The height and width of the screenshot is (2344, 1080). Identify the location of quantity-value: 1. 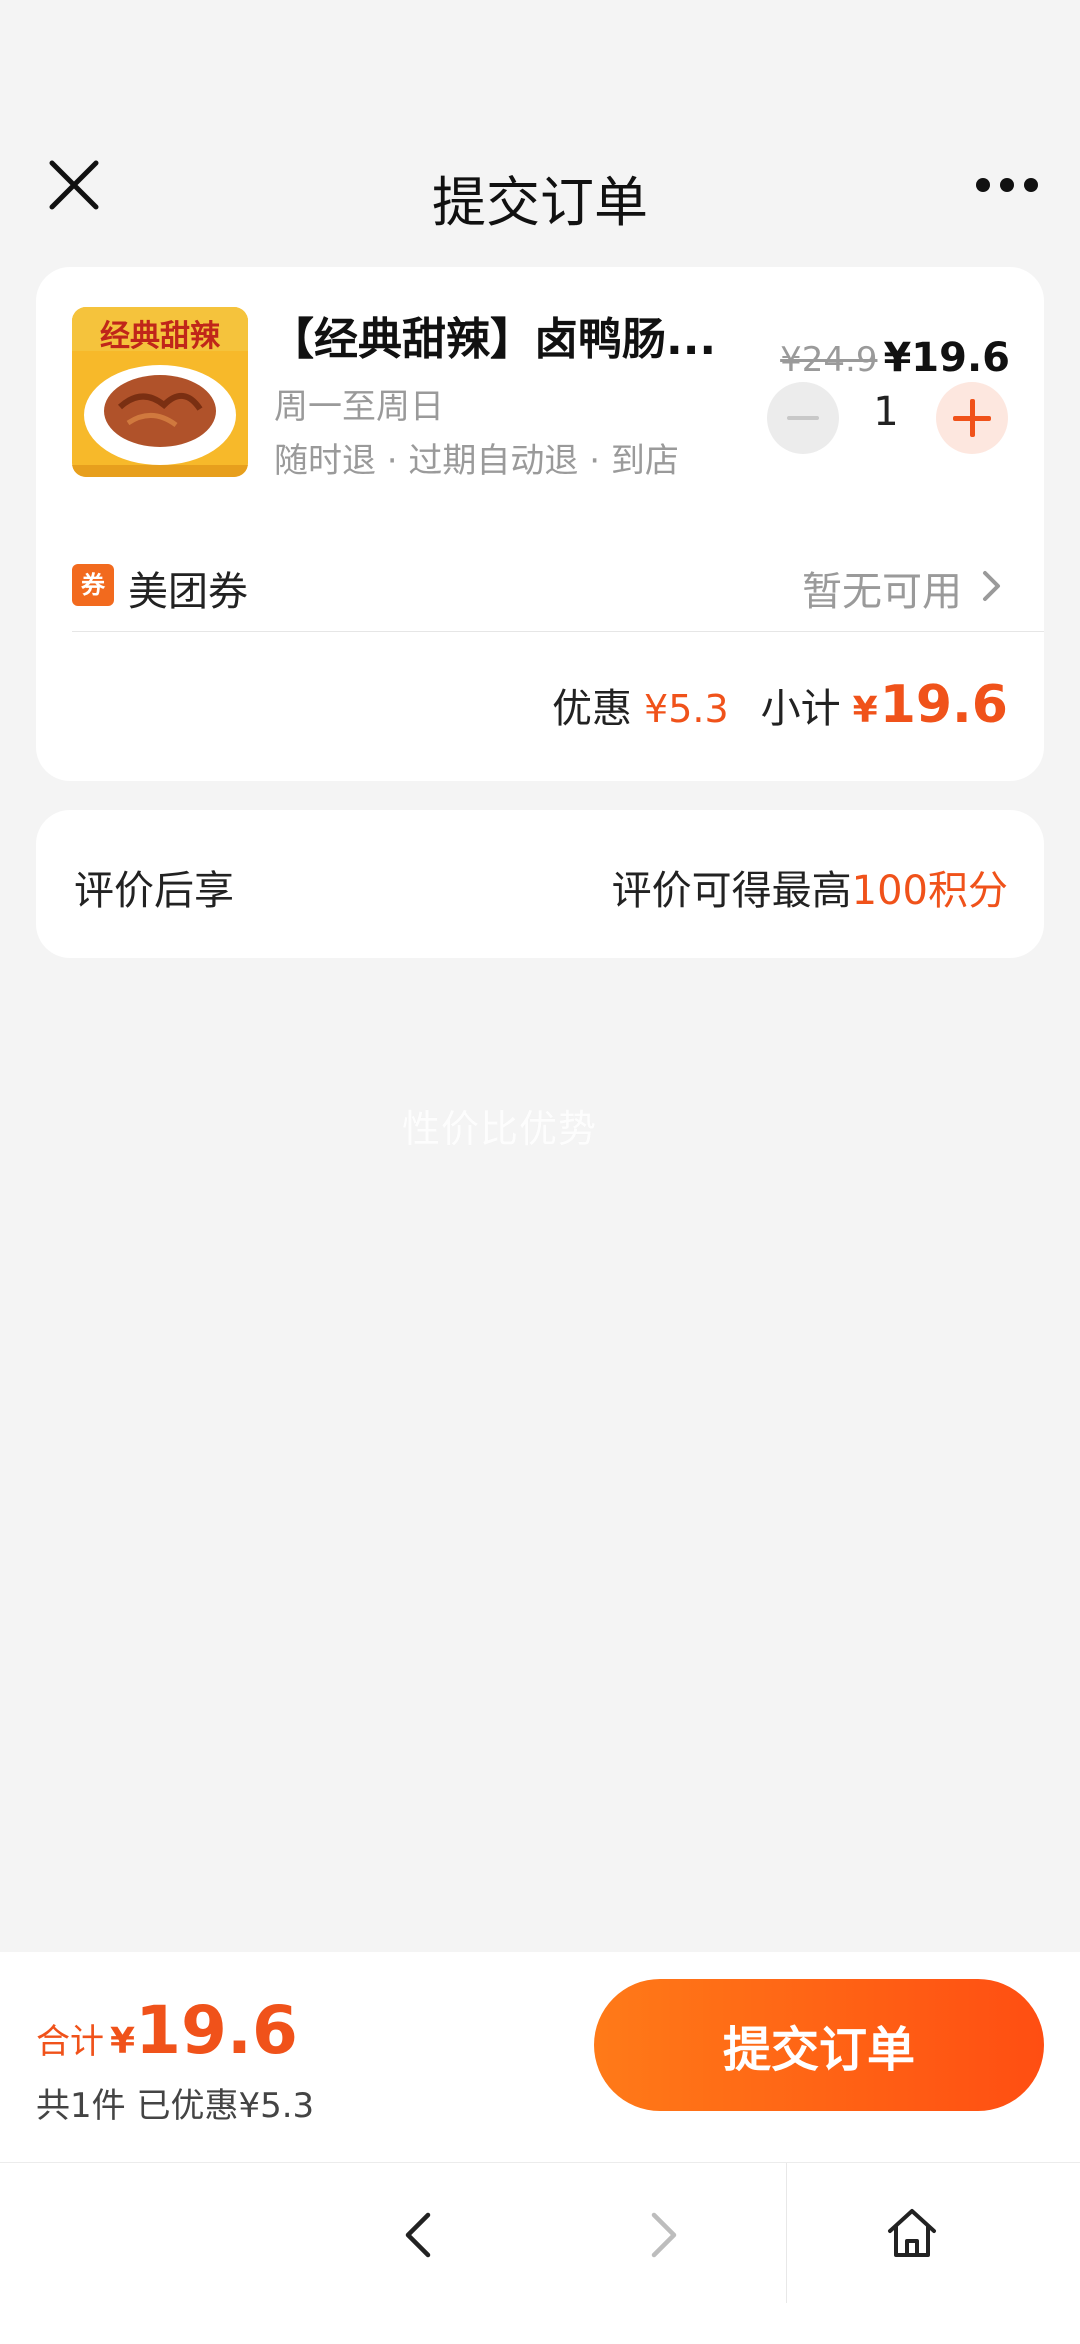
(886, 412).